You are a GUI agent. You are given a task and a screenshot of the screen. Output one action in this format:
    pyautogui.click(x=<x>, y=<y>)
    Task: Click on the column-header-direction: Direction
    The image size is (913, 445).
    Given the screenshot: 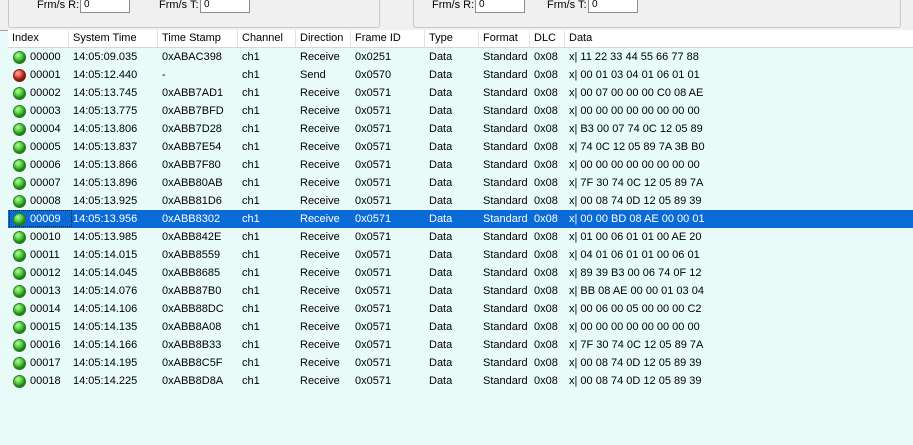 What is the action you would take?
    pyautogui.click(x=323, y=38)
    